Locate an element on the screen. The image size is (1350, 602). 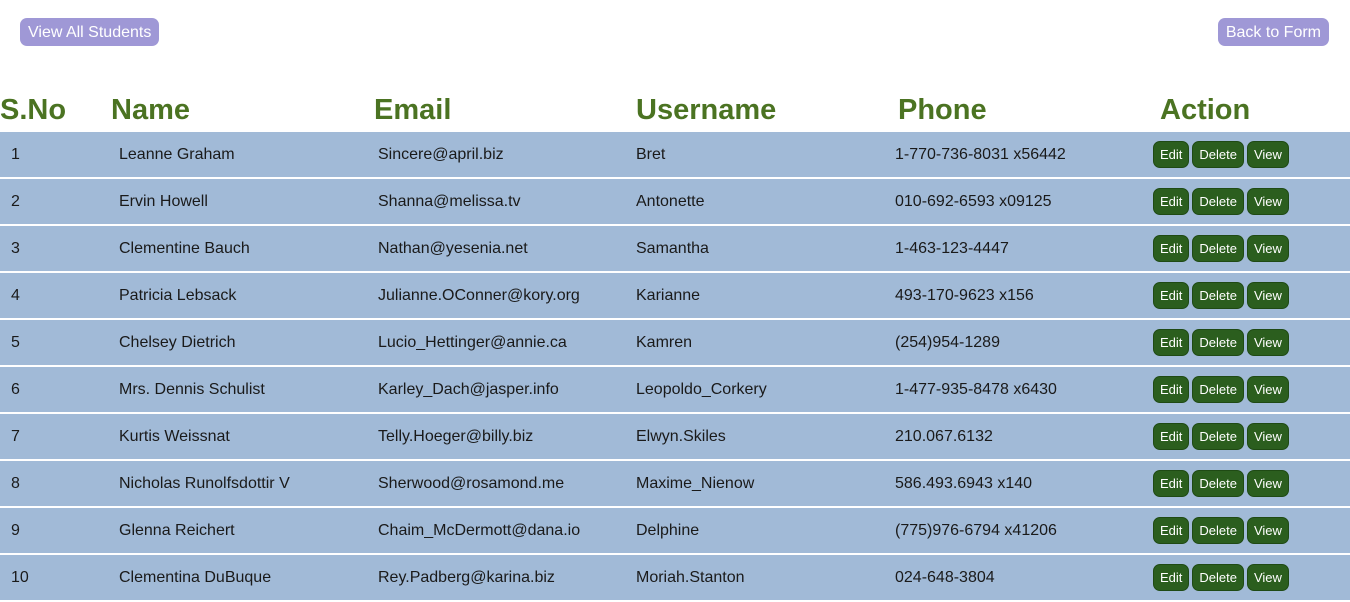
cell-name: Clementine Bauch is located at coordinates (184, 248).